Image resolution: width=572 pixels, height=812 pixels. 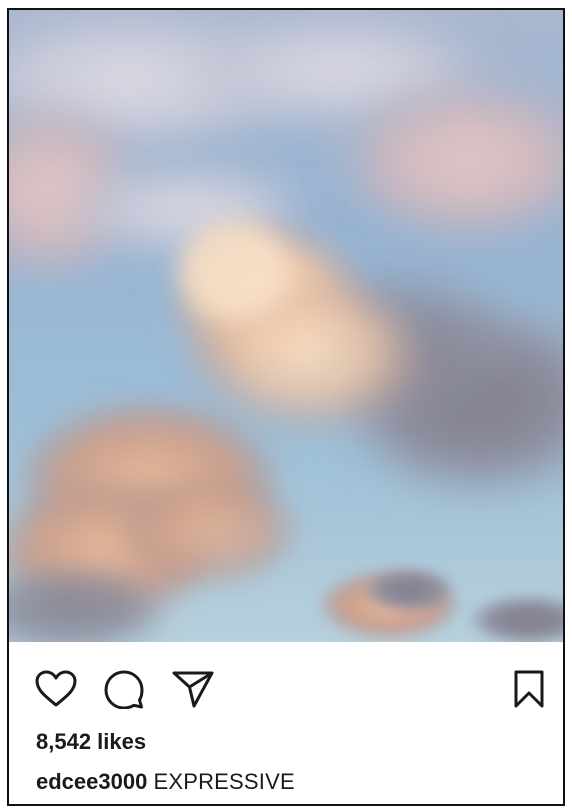 What do you see at coordinates (91, 781) in the screenshot?
I see `caption-username: edcee3000` at bounding box center [91, 781].